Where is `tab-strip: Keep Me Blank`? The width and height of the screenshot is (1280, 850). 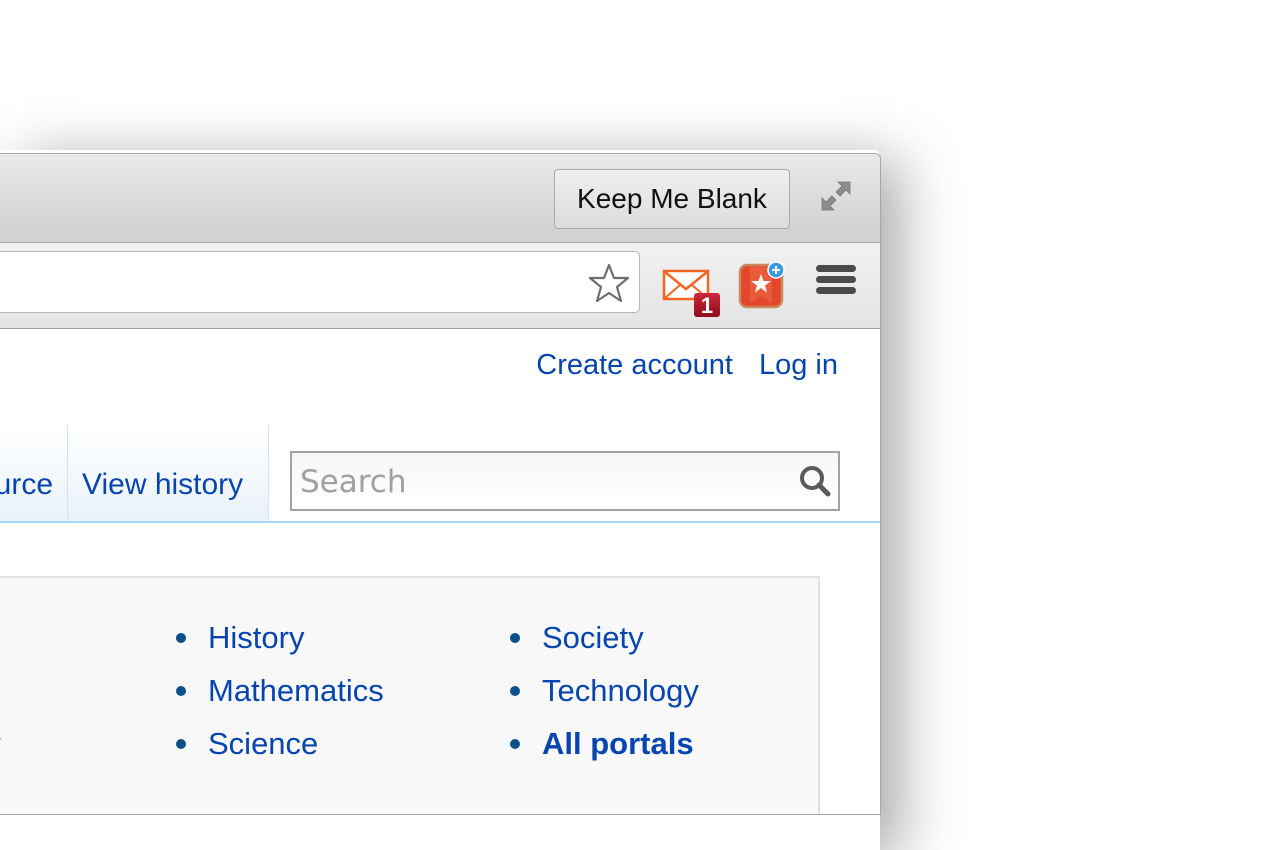
tab-strip: Keep Me Blank is located at coordinates (440, 198).